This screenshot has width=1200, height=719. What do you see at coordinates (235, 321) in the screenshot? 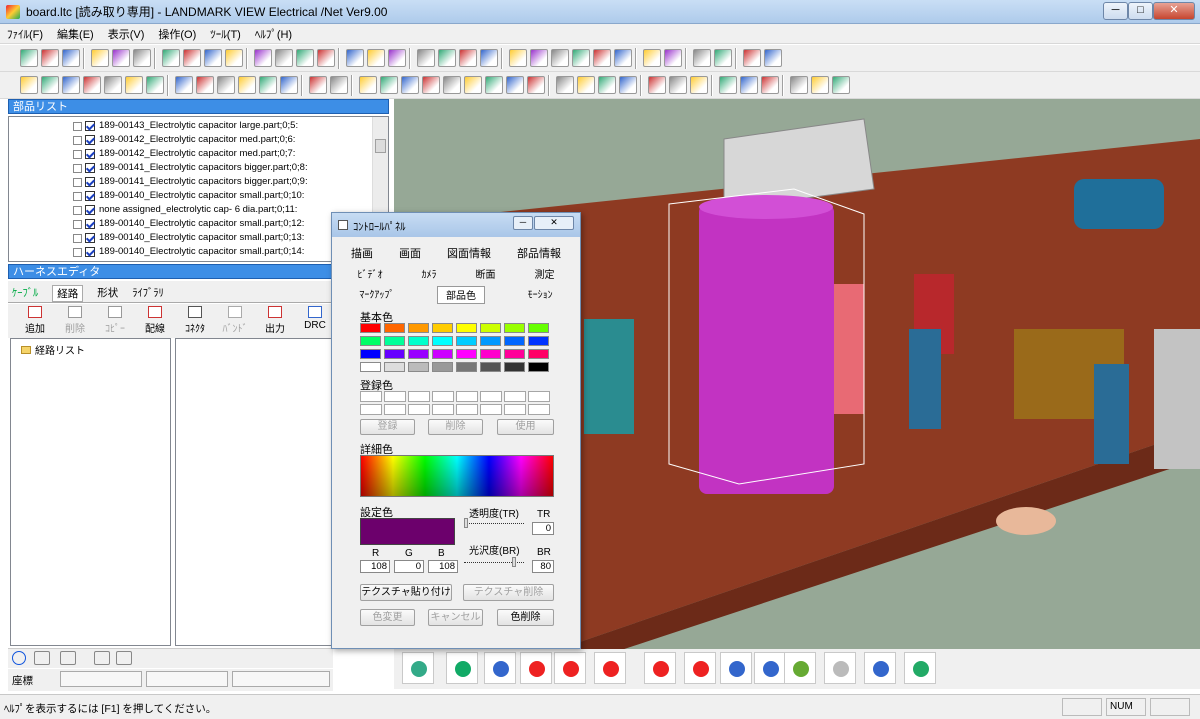
I see `harness-button-5: ﾊﾞﾝﾄﾞ` at bounding box center [235, 321].